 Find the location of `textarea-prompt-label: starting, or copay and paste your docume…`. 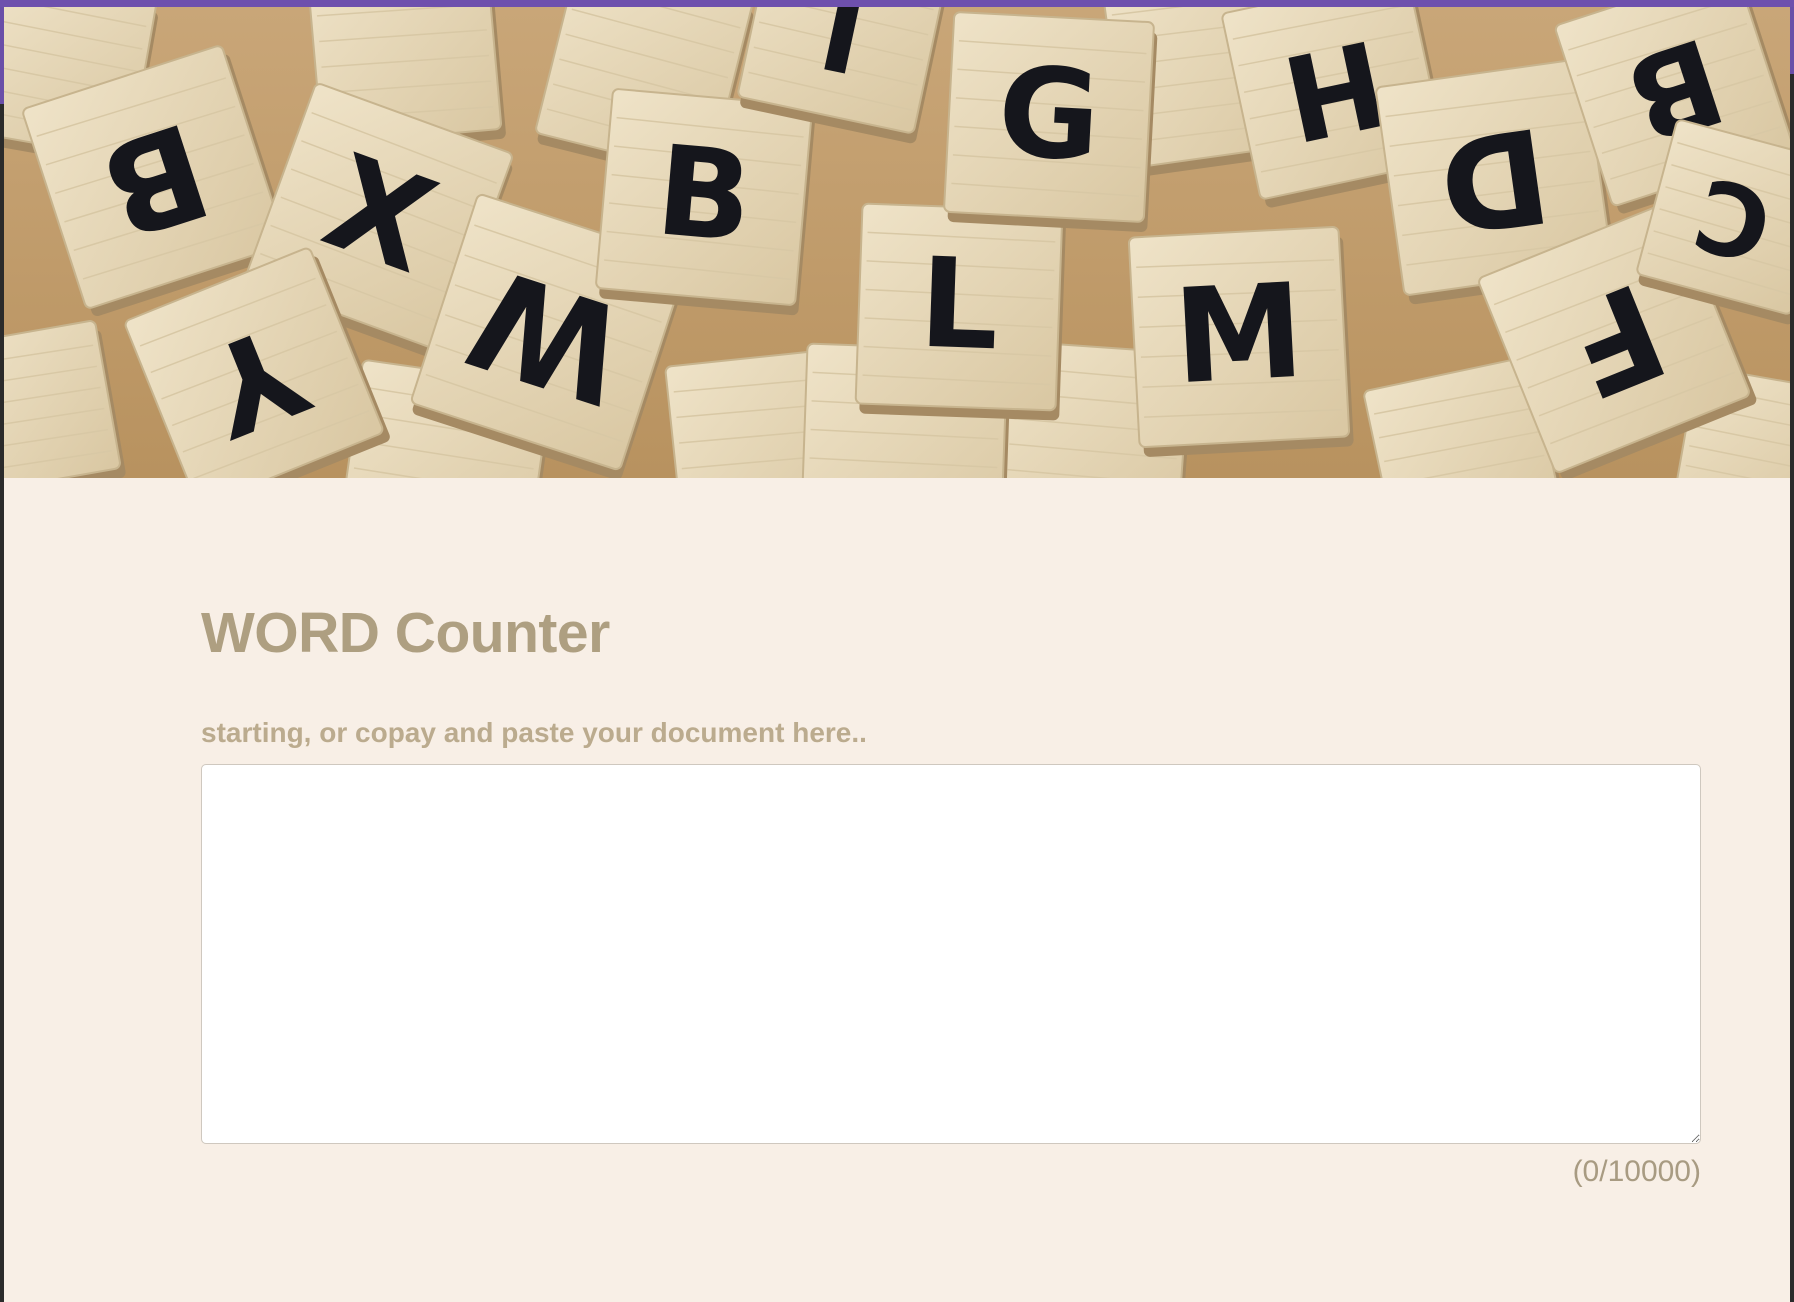

textarea-prompt-label: starting, or copay and paste your docume… is located at coordinates (534, 732).